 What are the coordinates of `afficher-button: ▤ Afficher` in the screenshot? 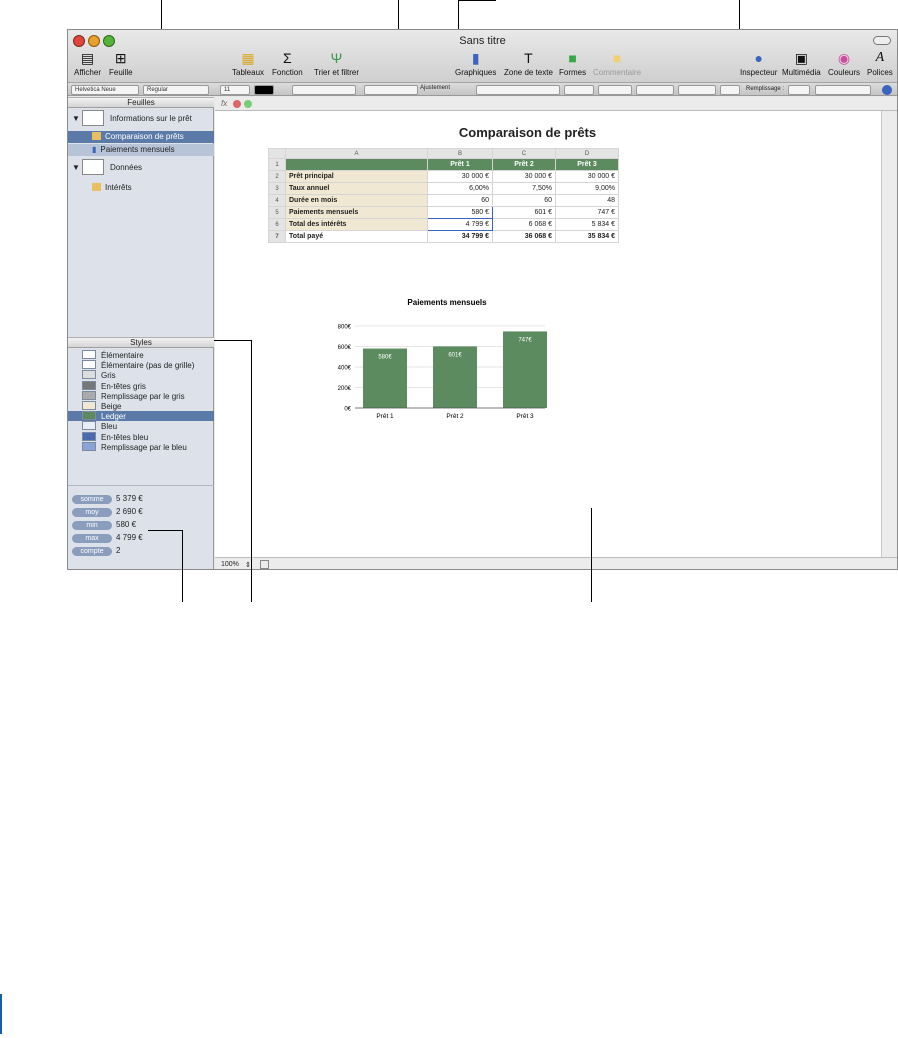 It's located at (87, 63).